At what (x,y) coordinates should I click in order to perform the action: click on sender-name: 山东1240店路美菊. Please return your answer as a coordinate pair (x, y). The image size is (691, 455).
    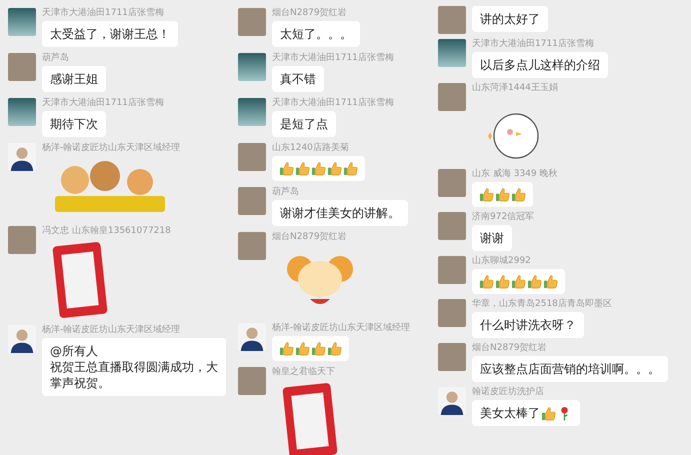
    Looking at the image, I should click on (311, 148).